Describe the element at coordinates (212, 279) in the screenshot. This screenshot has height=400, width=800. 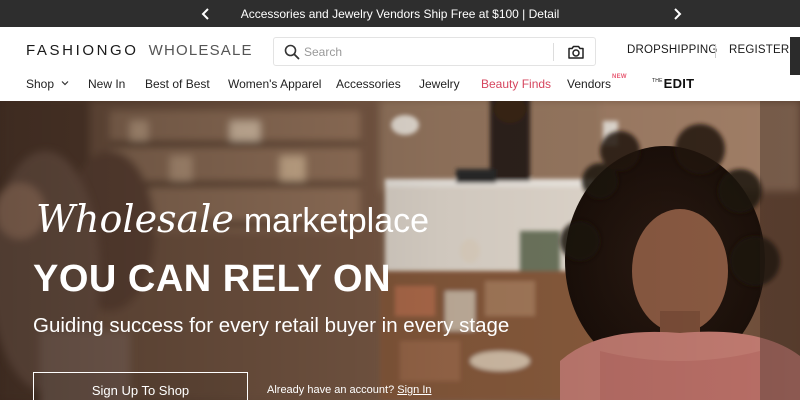
I see `hero-subheadline: YOU CAN RELY ON` at that location.